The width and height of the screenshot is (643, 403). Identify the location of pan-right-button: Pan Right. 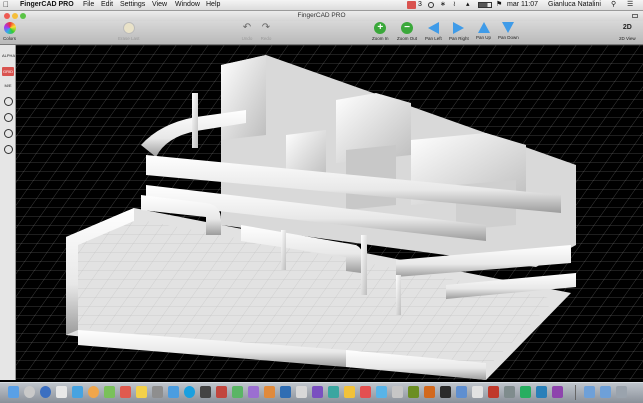
(459, 31).